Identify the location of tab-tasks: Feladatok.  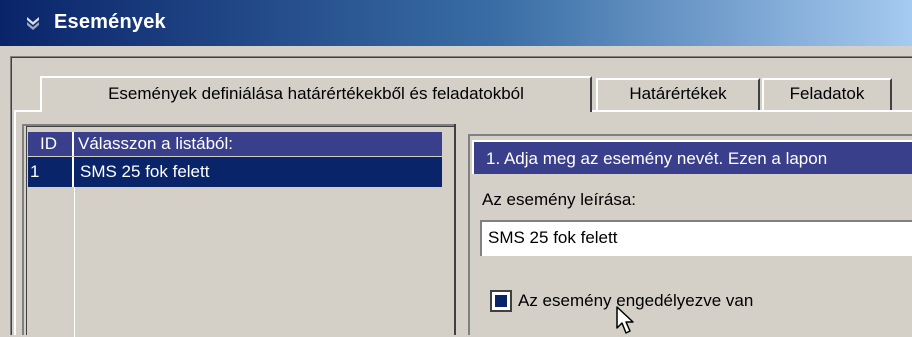
(827, 94).